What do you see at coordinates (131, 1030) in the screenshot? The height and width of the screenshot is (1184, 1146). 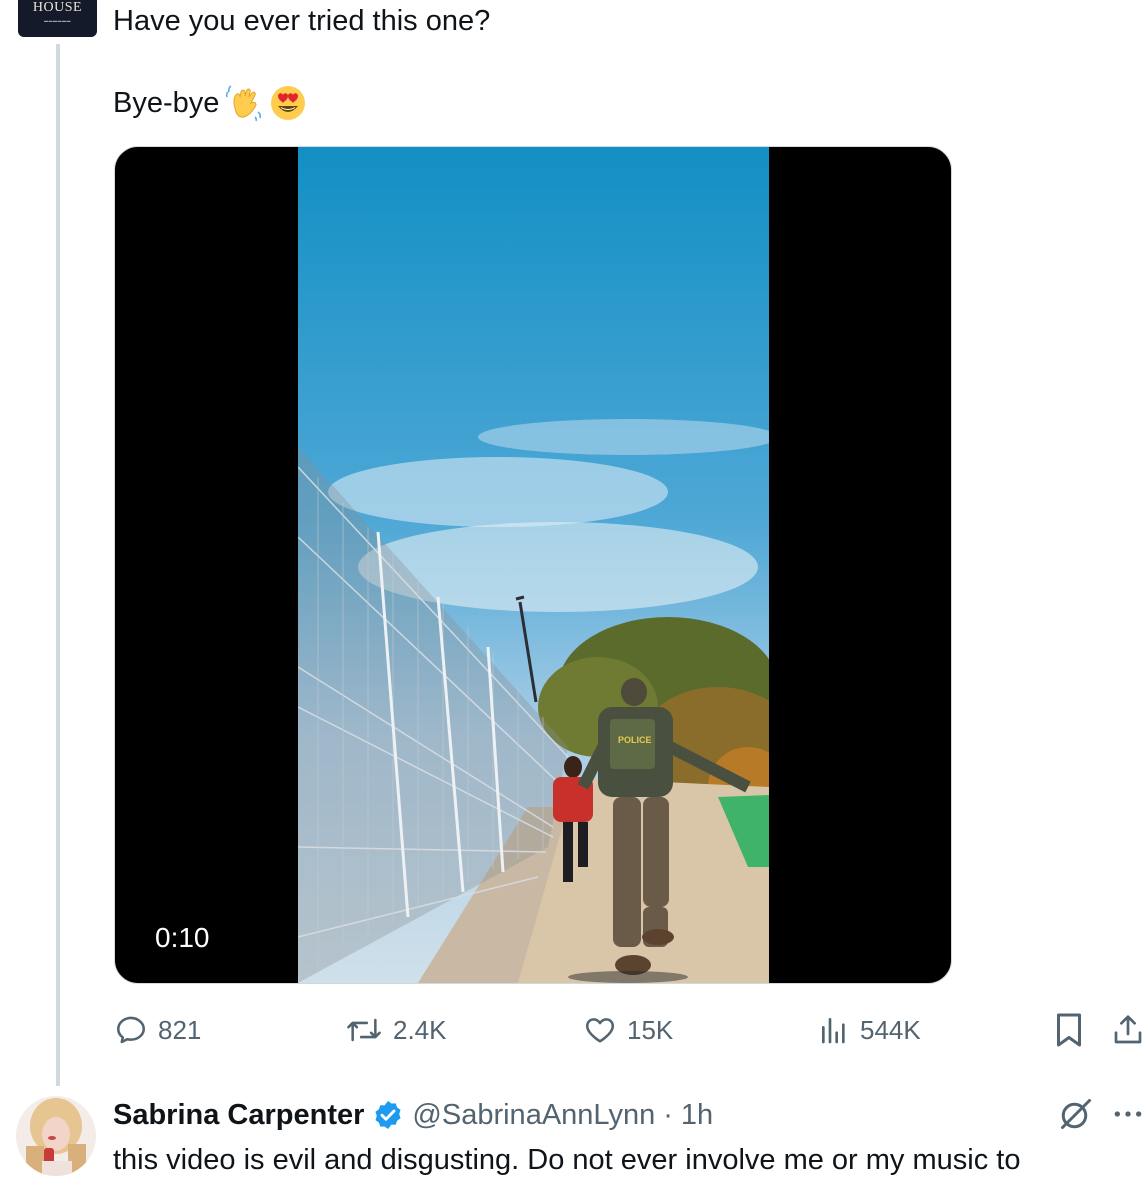 I see `reply-icon` at bounding box center [131, 1030].